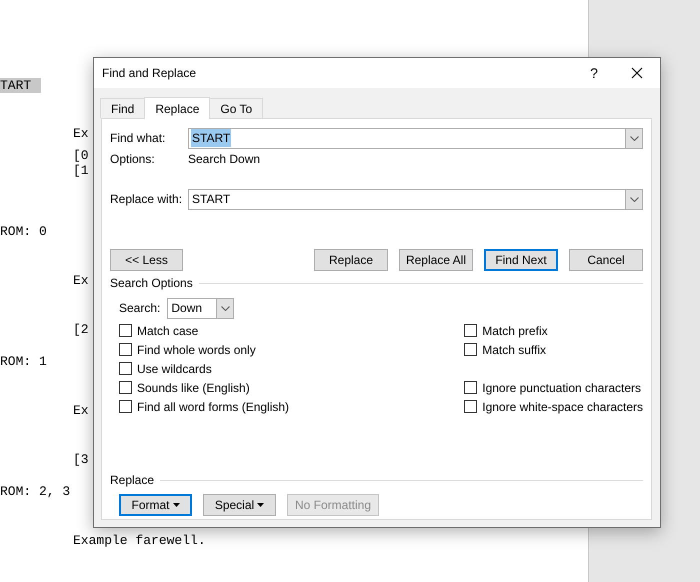 This screenshot has height=582, width=700. I want to click on less-button: << Less, so click(146, 260).